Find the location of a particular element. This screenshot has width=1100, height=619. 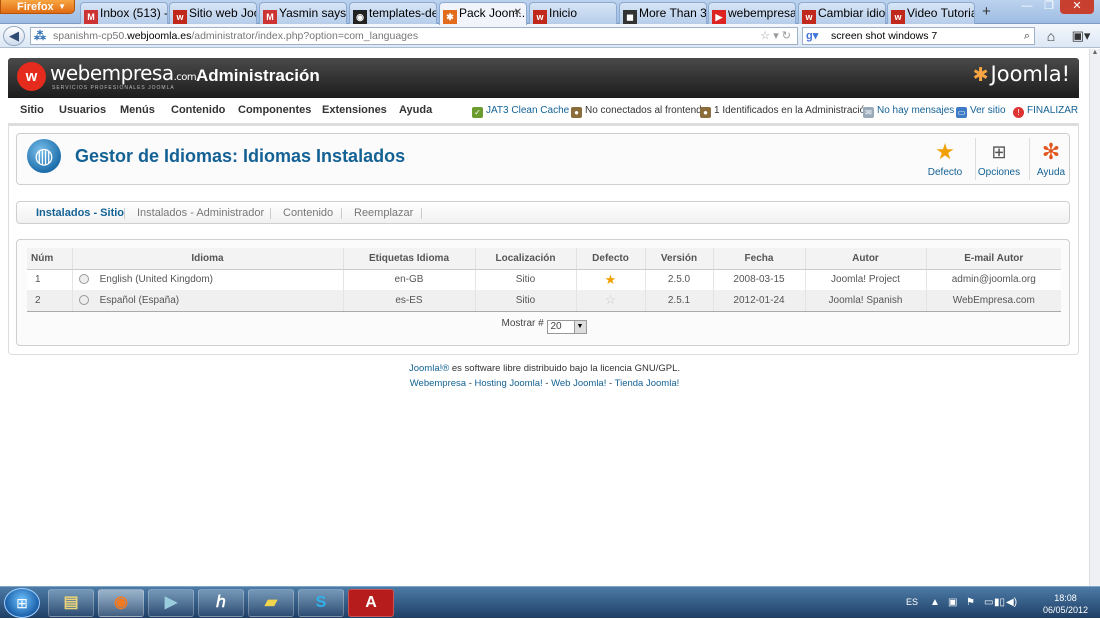

maximize-button: ❐ is located at coordinates (1049, 7).